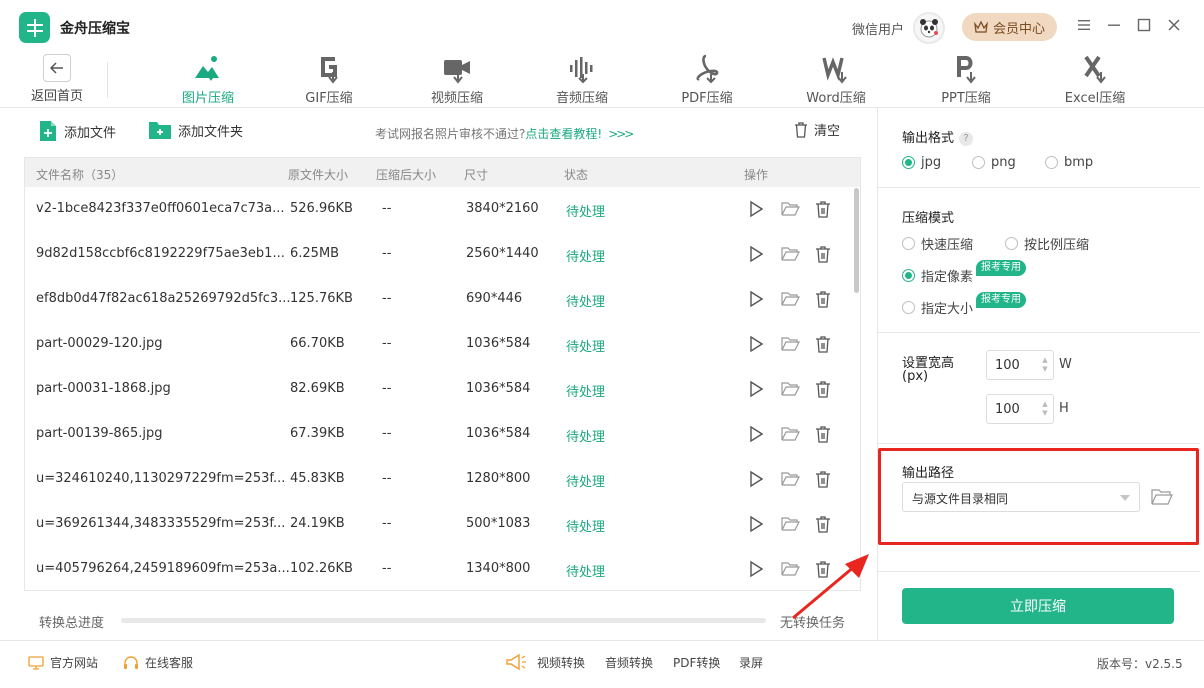 This screenshot has width=1204, height=688. I want to click on cell-dimensions: 1036*584, so click(498, 343).